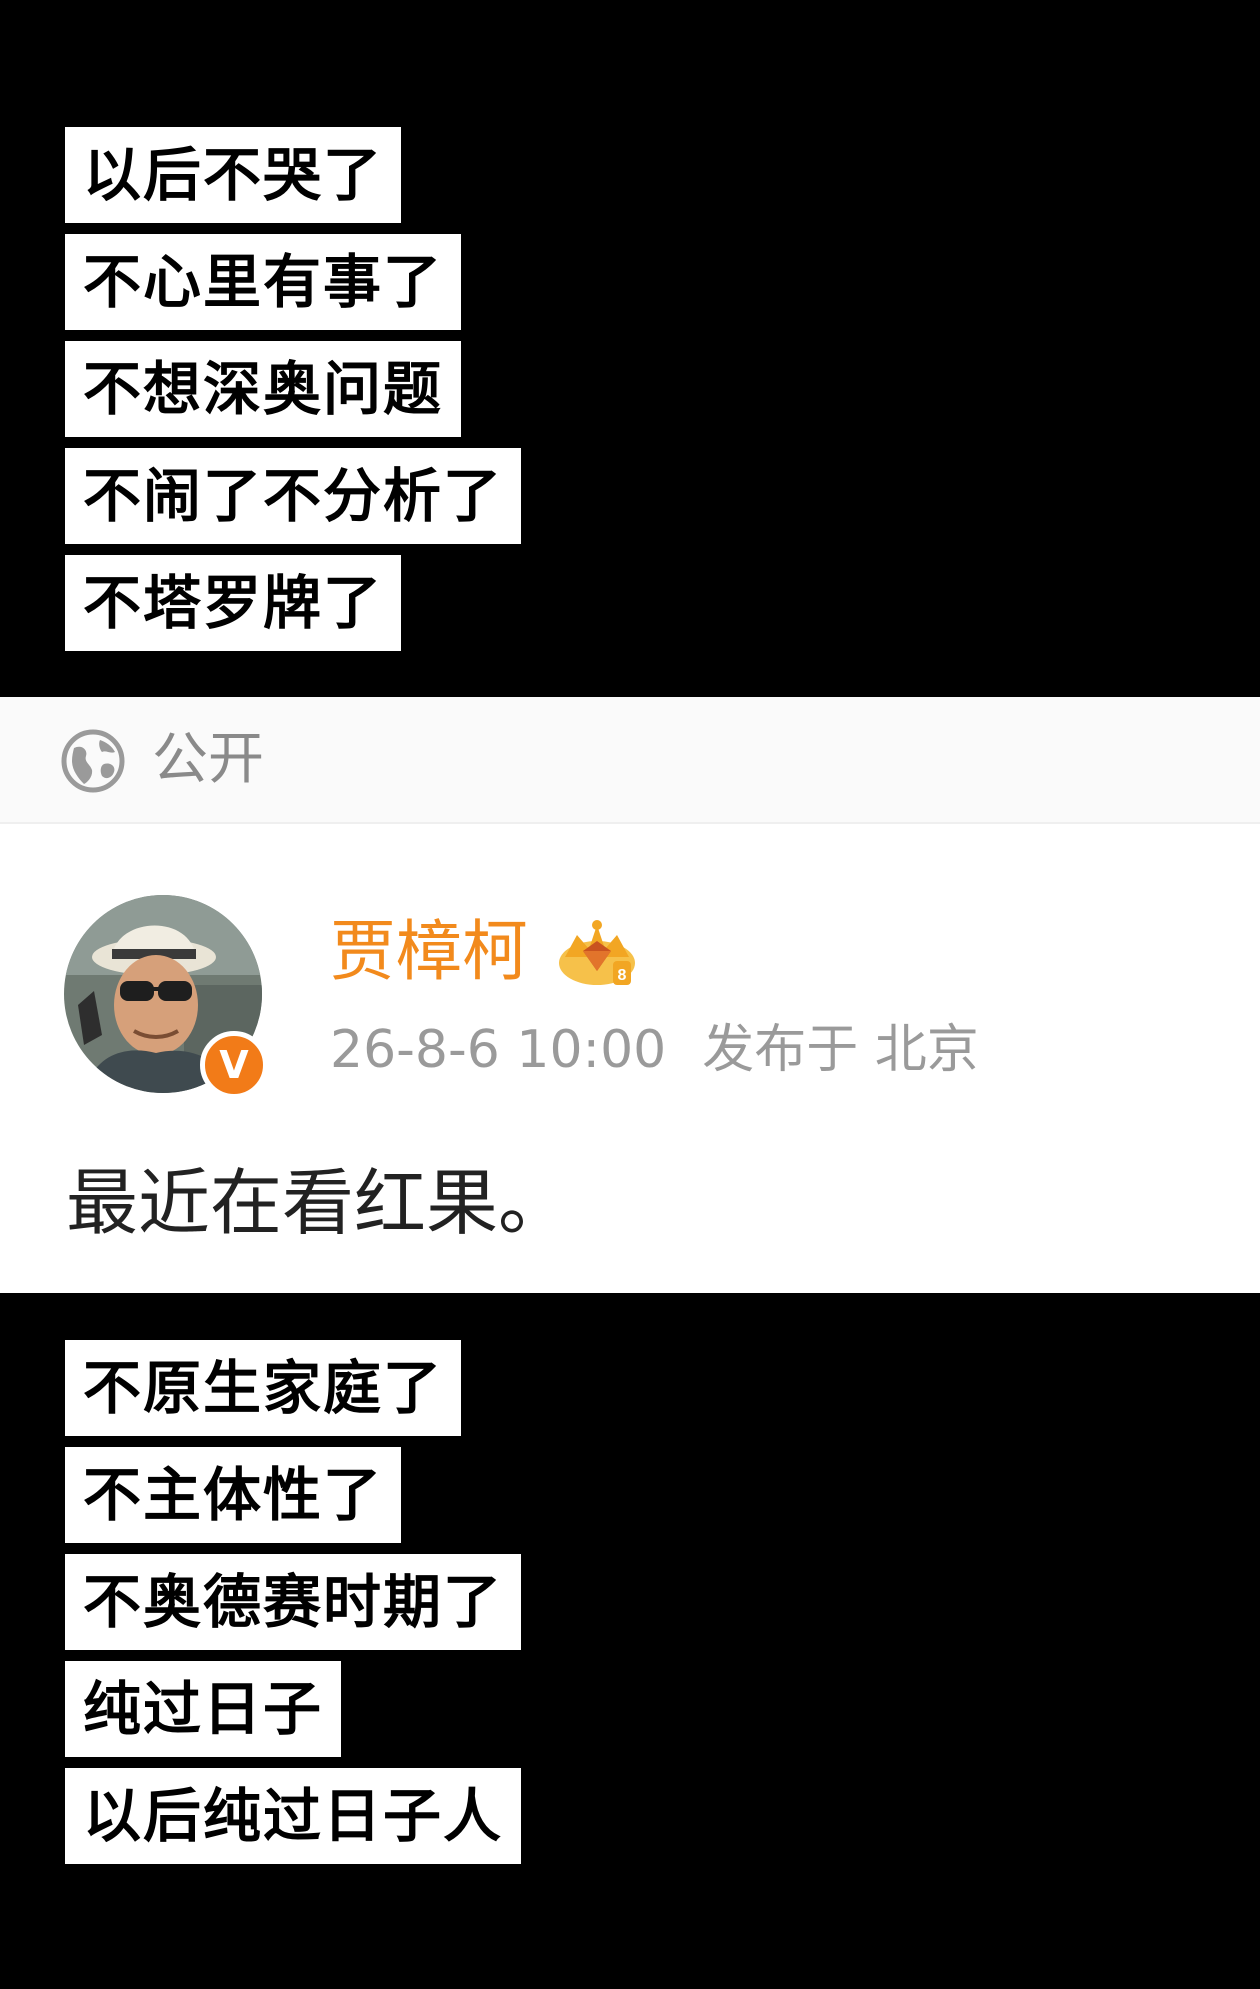 The image size is (1260, 1989). I want to click on bottom-caption-list: 不原生家庭了 不主体性了 不奥德赛时期了 纯过日子 以后纯过日子人, so click(293, 1607).